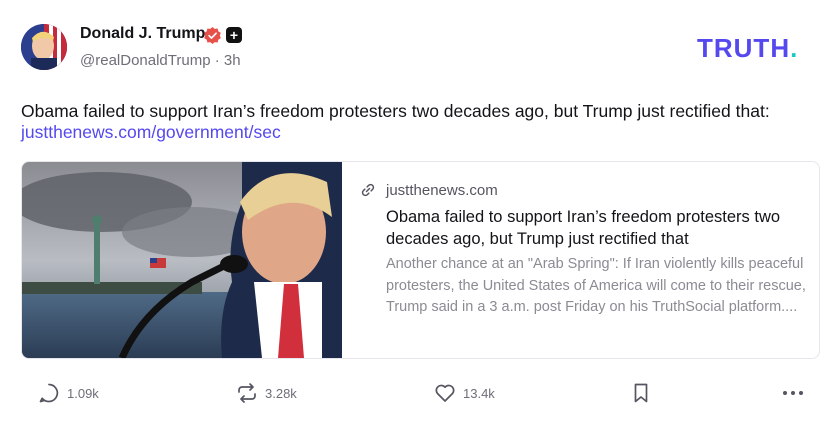 Image resolution: width=840 pixels, height=431 pixels. What do you see at coordinates (479, 393) in the screenshot?
I see `like-count: 13.4k` at bounding box center [479, 393].